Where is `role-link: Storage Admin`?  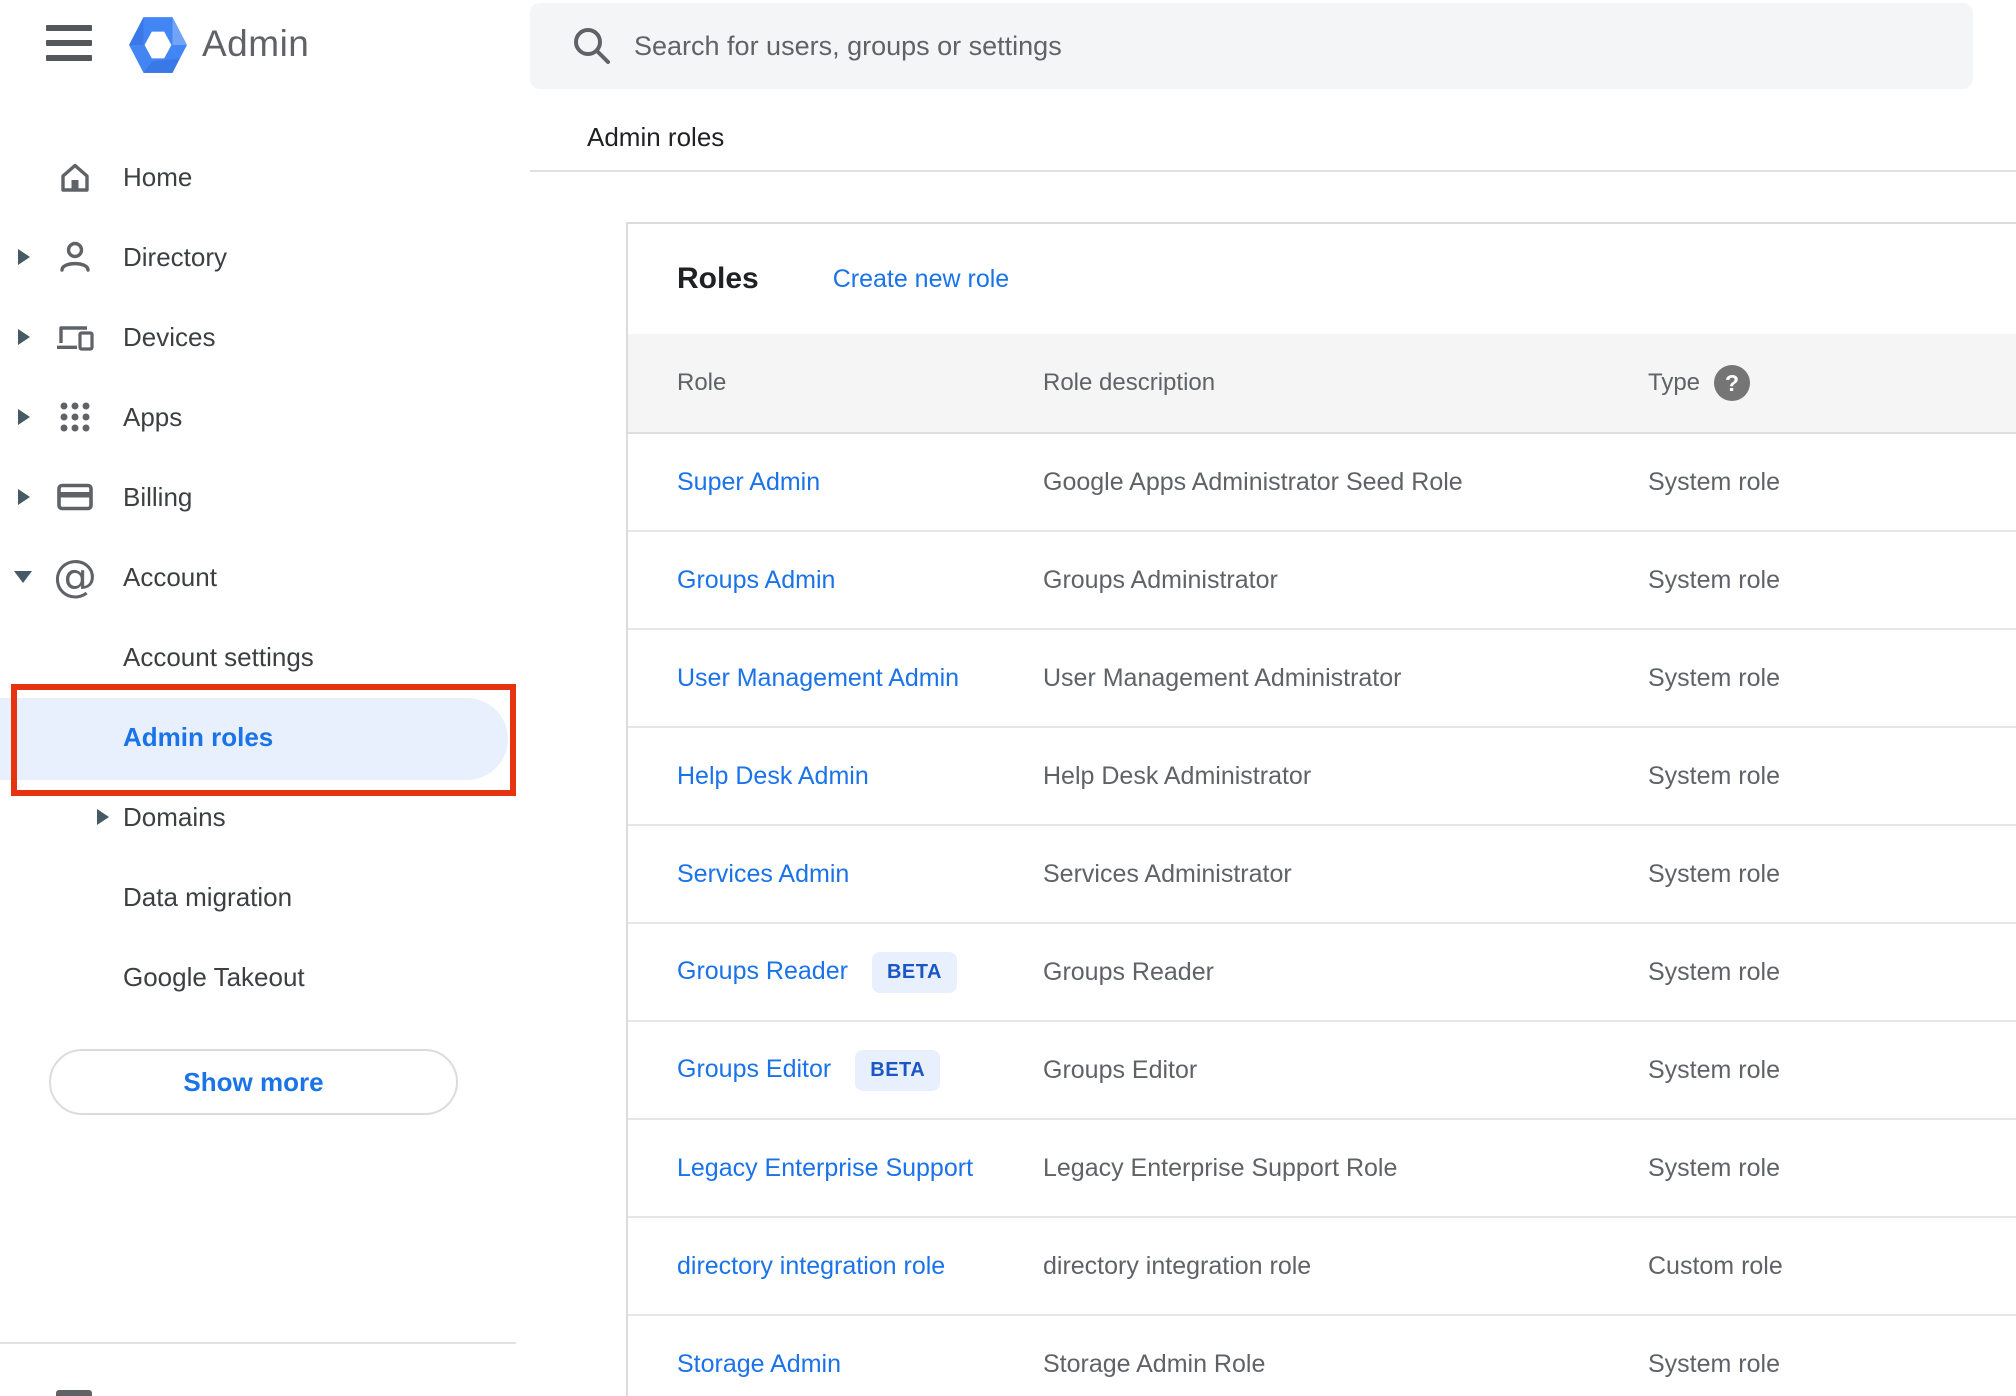 role-link: Storage Admin is located at coordinates (759, 1364).